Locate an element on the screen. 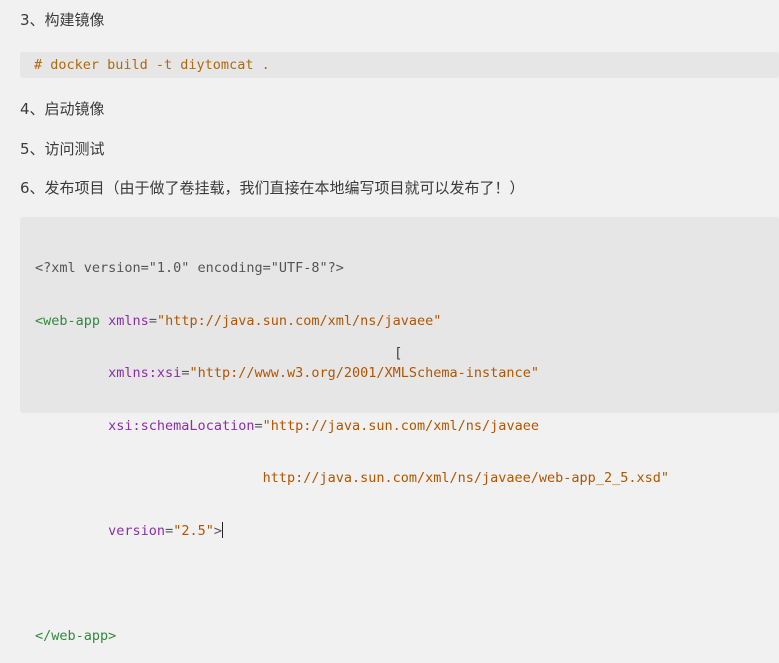 The image size is (779, 663). text-caret is located at coordinates (222, 529).